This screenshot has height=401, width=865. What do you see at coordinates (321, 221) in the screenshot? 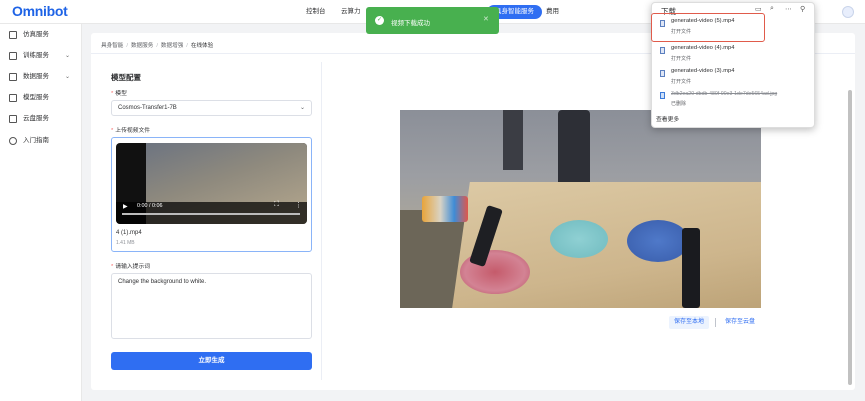
I see `panel-divider` at bounding box center [321, 221].